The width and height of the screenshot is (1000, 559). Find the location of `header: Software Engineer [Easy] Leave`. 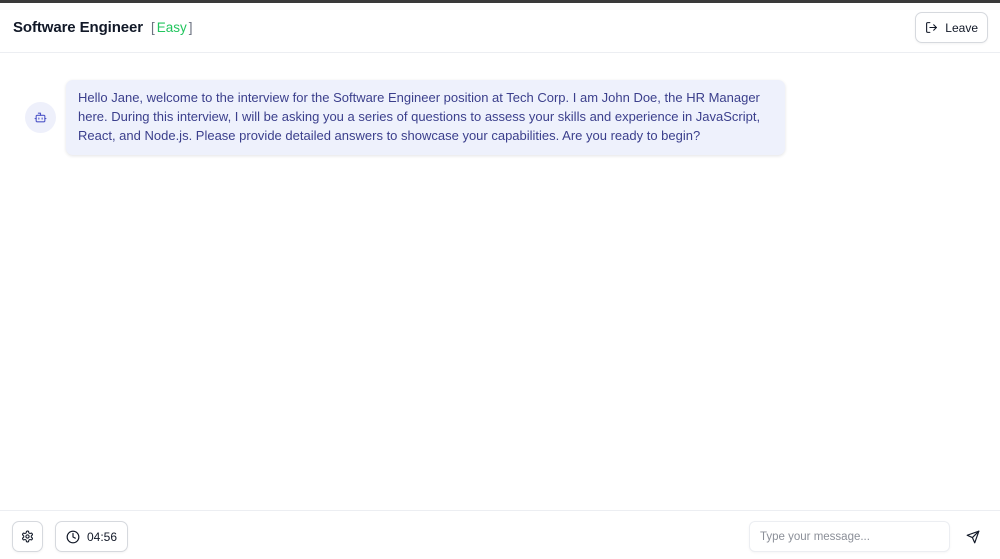

header: Software Engineer [Easy] Leave is located at coordinates (500, 28).